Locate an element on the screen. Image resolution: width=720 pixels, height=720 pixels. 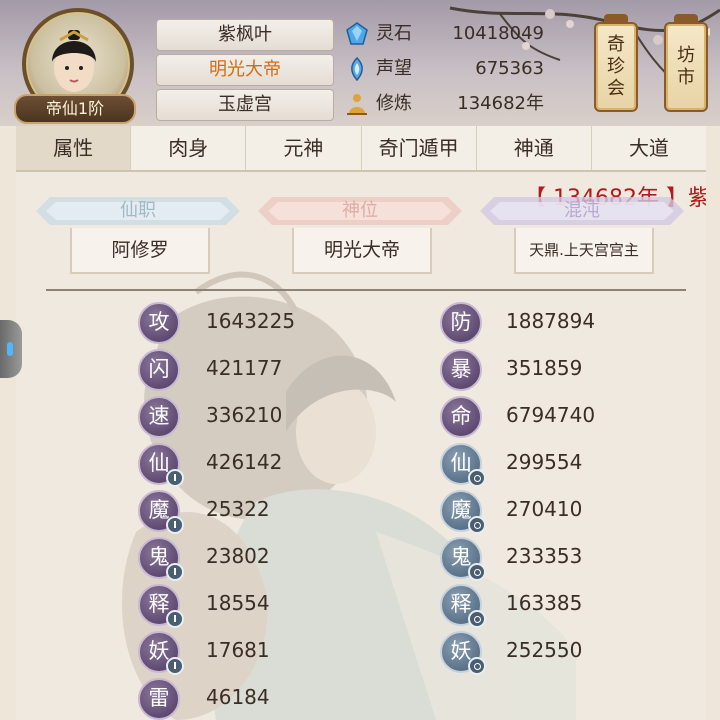
cultivation-value: 134682年 is located at coordinates (500, 103).